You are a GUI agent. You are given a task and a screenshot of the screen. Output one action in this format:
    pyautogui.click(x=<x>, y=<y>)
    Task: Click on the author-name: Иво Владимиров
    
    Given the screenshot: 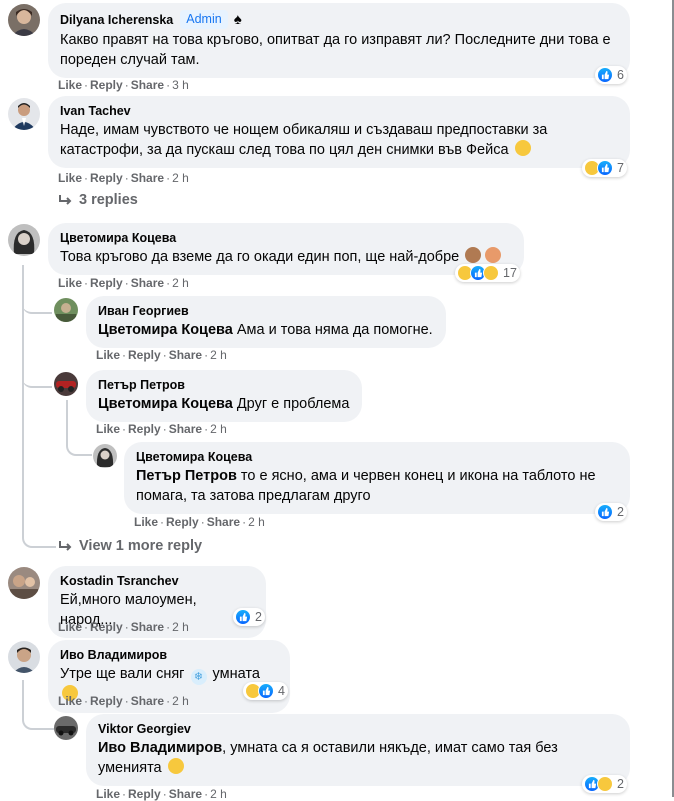 What is the action you would take?
    pyautogui.click(x=113, y=655)
    